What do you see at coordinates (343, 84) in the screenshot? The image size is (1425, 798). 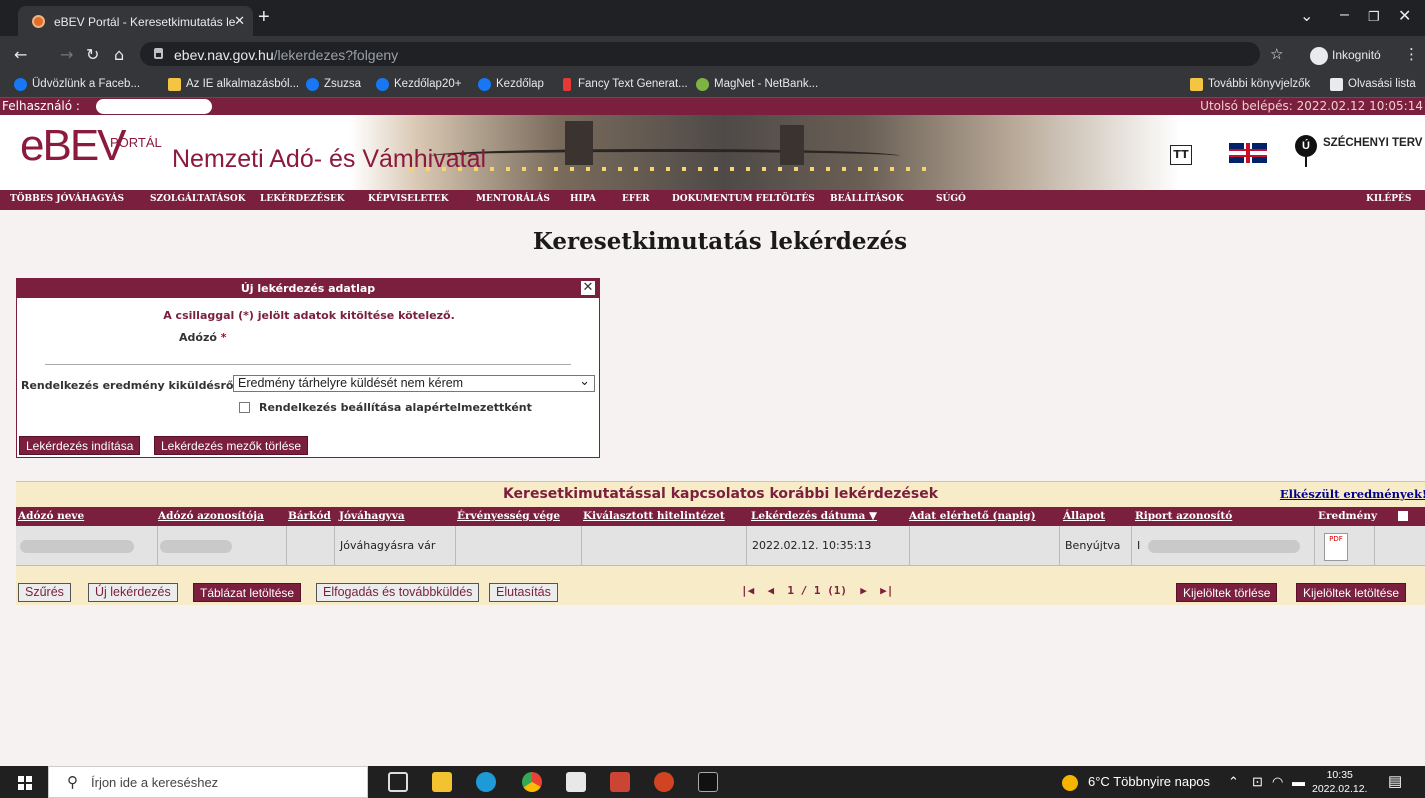 I see `bookmark-label: Zsuzsa` at bounding box center [343, 84].